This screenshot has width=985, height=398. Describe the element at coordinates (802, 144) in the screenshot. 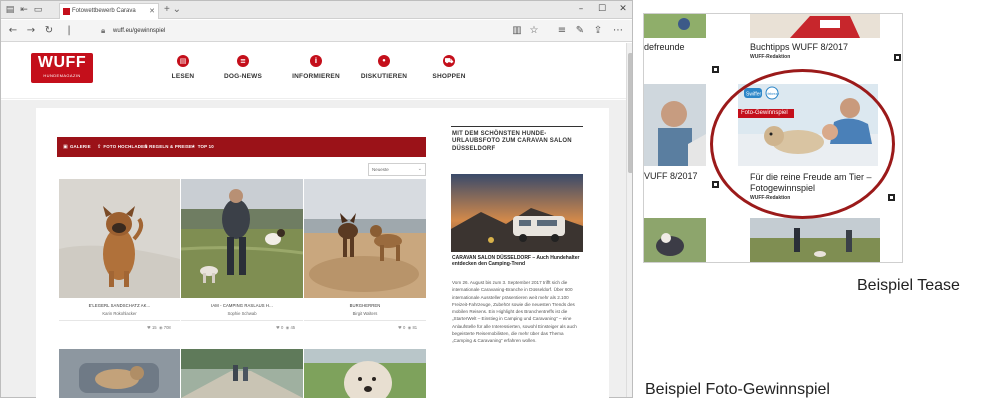

I see `highlight-ellipse` at that location.